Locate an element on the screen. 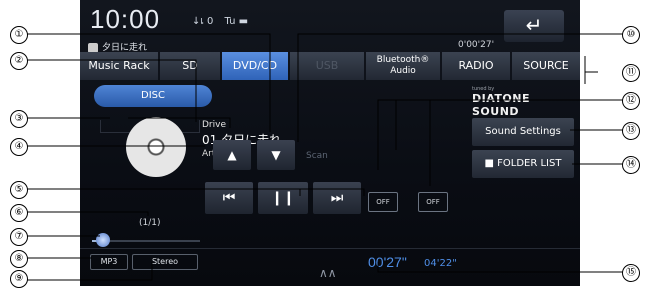  skip-forward-icon: ⏭ is located at coordinates (337, 198).